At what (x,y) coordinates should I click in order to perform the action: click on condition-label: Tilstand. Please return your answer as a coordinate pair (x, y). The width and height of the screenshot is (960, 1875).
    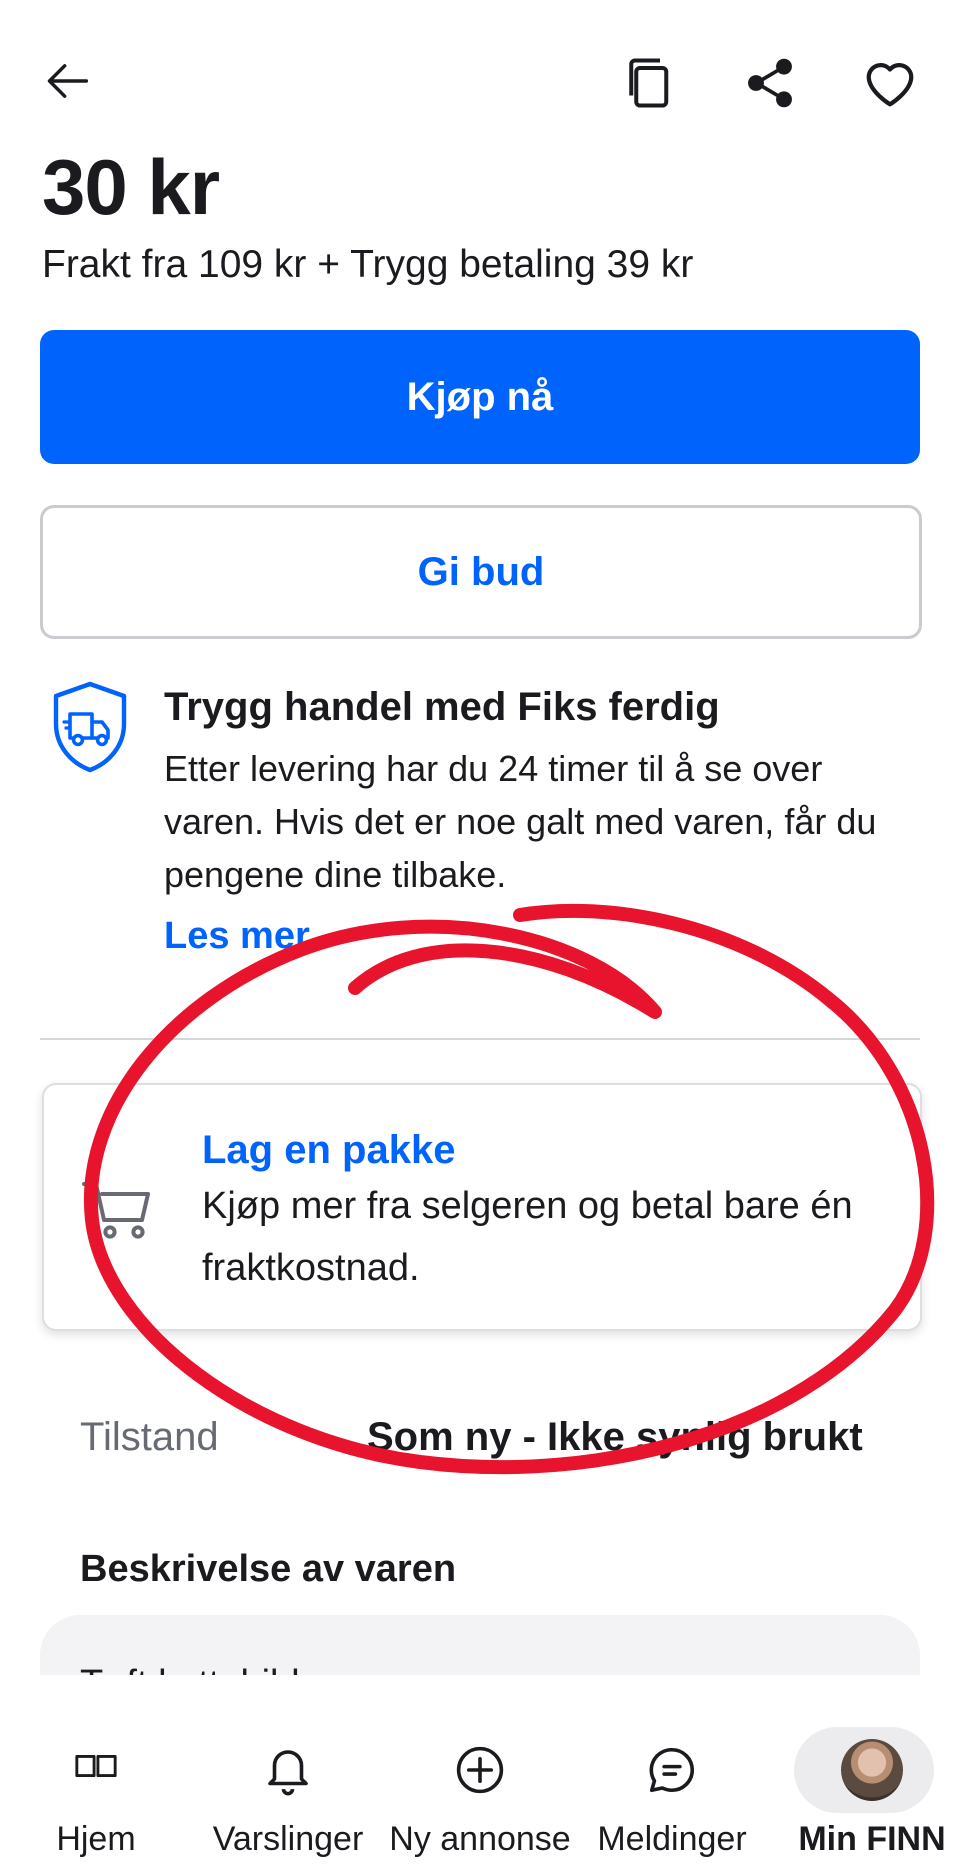
    Looking at the image, I should click on (149, 1437).